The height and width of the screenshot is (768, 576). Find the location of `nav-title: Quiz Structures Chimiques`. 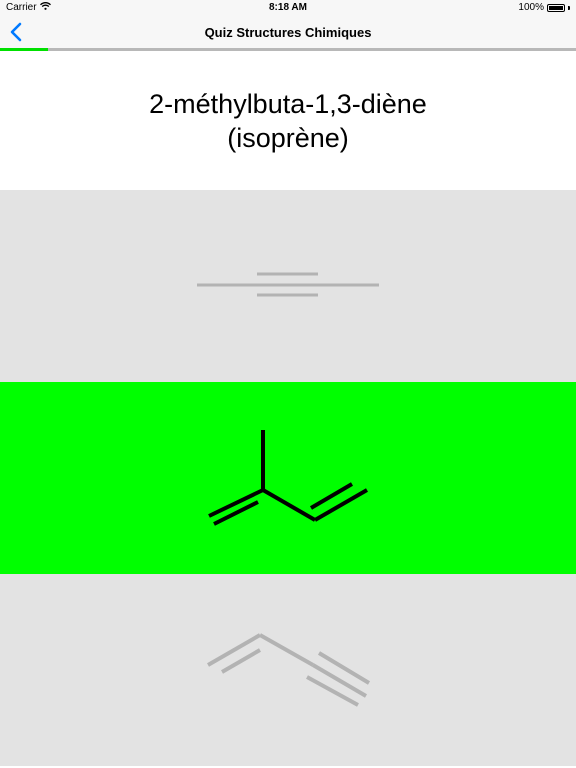

nav-title: Quiz Structures Chimiques is located at coordinates (288, 32).